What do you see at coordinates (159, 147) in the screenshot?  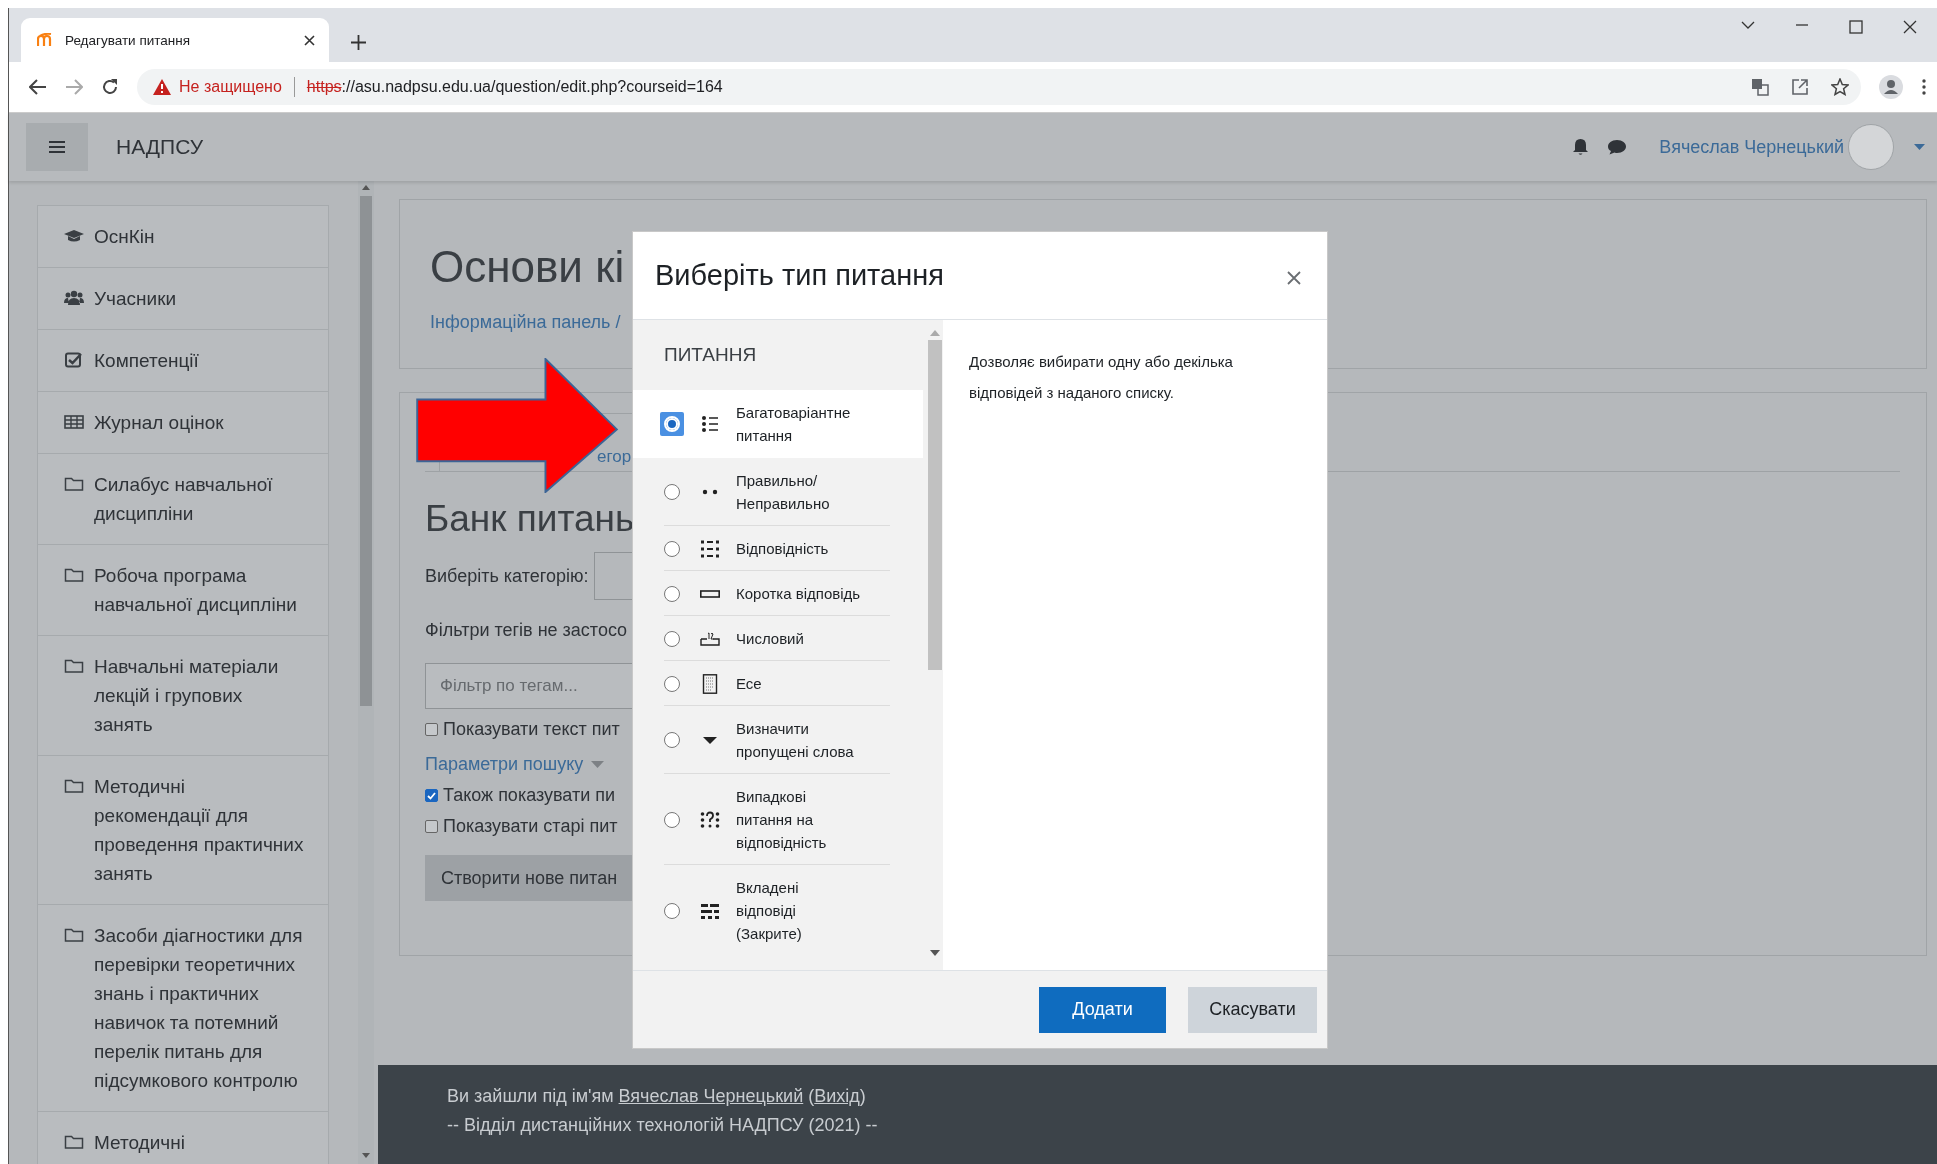 I see `site-name: НАДПСУ` at bounding box center [159, 147].